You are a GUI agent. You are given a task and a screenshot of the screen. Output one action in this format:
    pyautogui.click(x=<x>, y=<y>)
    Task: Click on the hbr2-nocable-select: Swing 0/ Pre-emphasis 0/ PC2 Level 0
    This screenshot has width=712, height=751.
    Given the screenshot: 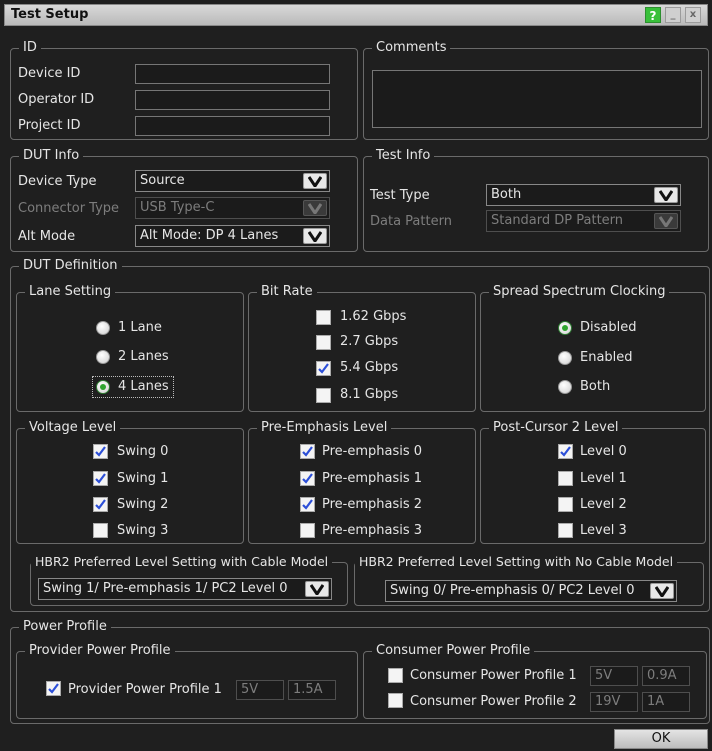 What is the action you would take?
    pyautogui.click(x=531, y=591)
    